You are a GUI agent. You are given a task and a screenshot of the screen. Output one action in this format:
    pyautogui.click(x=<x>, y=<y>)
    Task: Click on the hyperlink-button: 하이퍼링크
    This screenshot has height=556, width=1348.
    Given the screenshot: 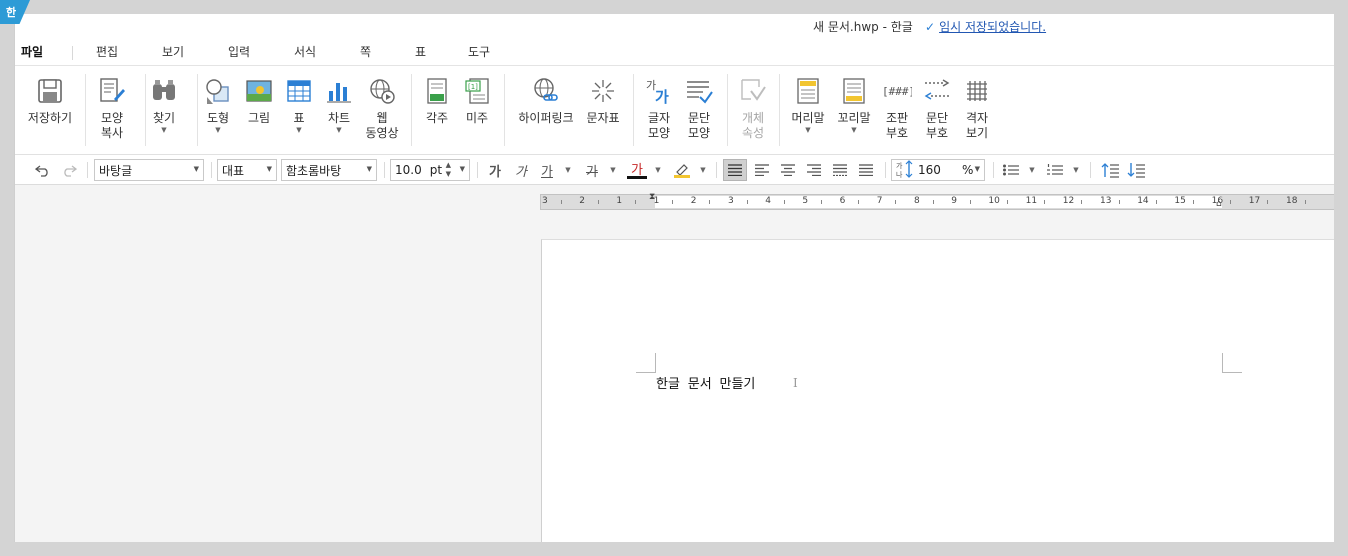 What is the action you would take?
    pyautogui.click(x=546, y=101)
    